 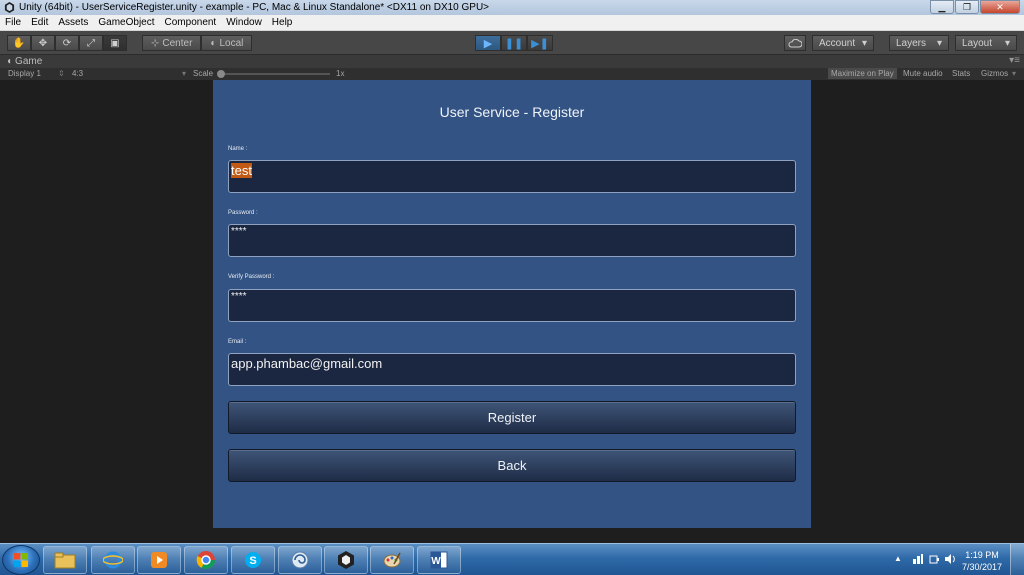 I want to click on clock-date: 7/30/2017, so click(x=981, y=567).